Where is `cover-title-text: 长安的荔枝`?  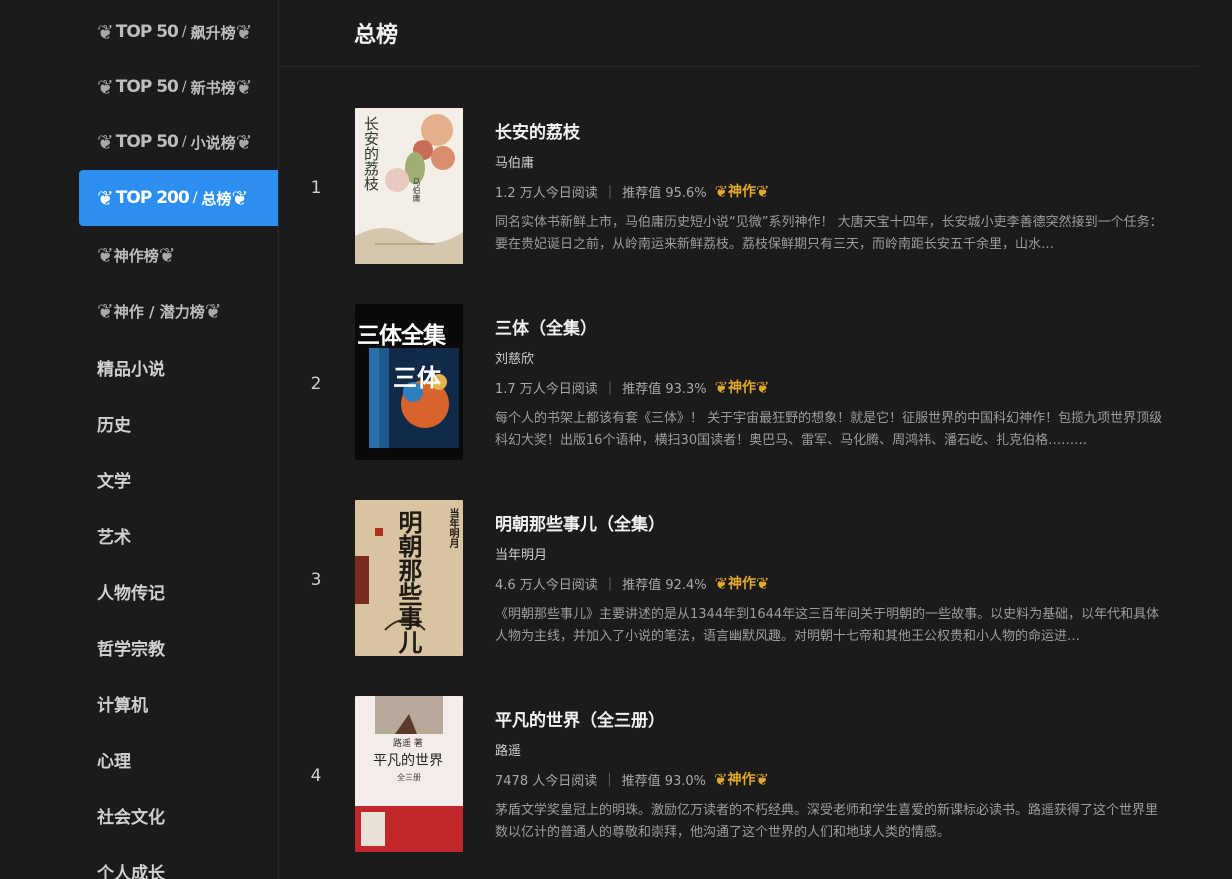 cover-title-text: 长安的荔枝 is located at coordinates (371, 153).